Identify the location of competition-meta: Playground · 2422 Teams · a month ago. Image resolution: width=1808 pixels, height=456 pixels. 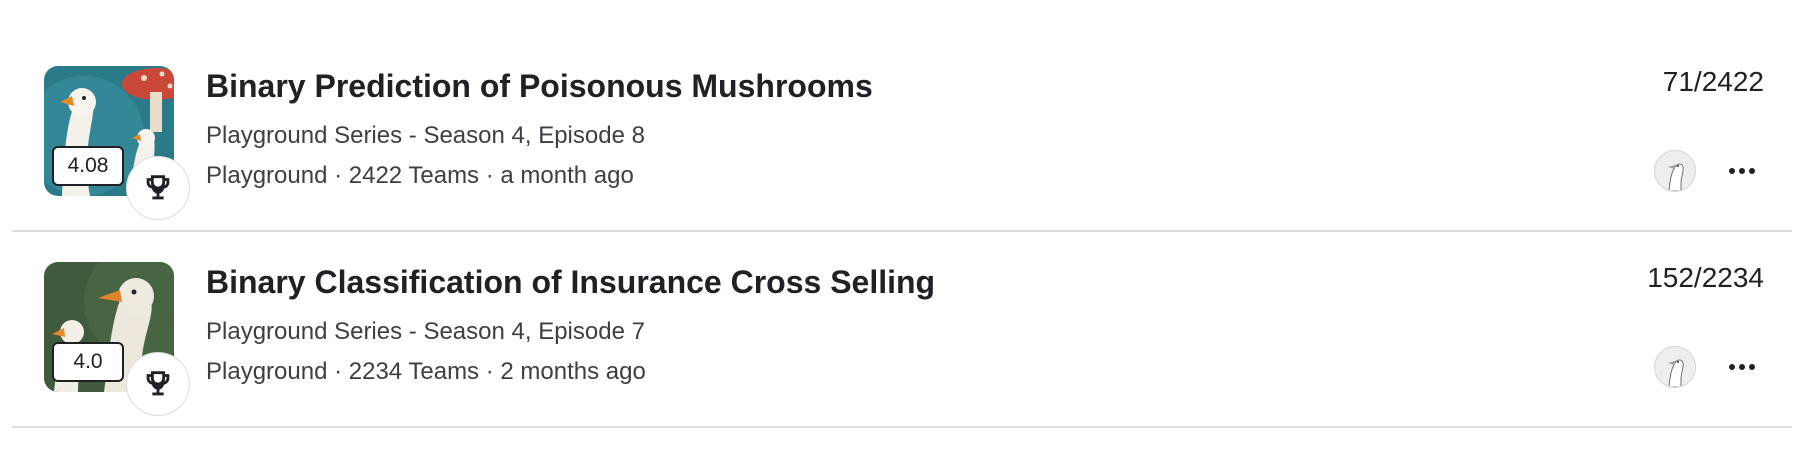
(420, 175).